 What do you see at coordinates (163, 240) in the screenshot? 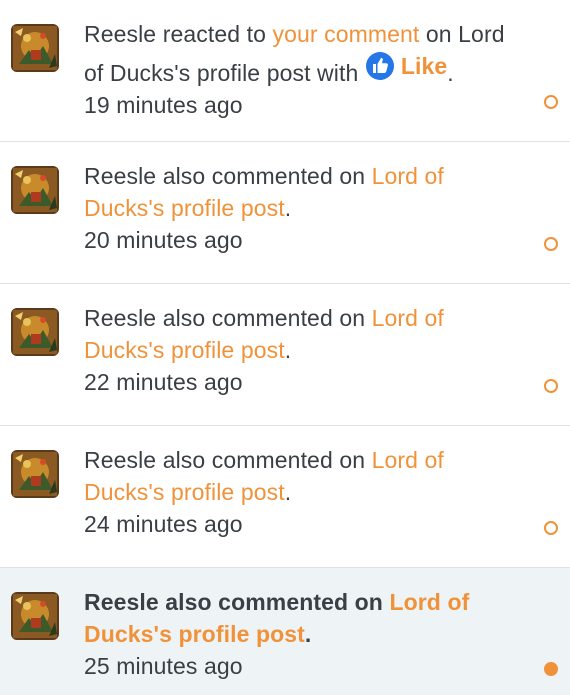
I see `timestamp: 20 minutes ago` at bounding box center [163, 240].